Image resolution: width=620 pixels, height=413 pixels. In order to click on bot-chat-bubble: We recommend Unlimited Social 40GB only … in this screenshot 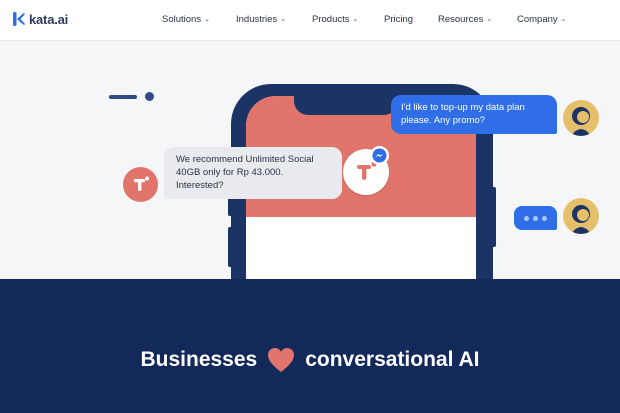, I will do `click(253, 173)`.